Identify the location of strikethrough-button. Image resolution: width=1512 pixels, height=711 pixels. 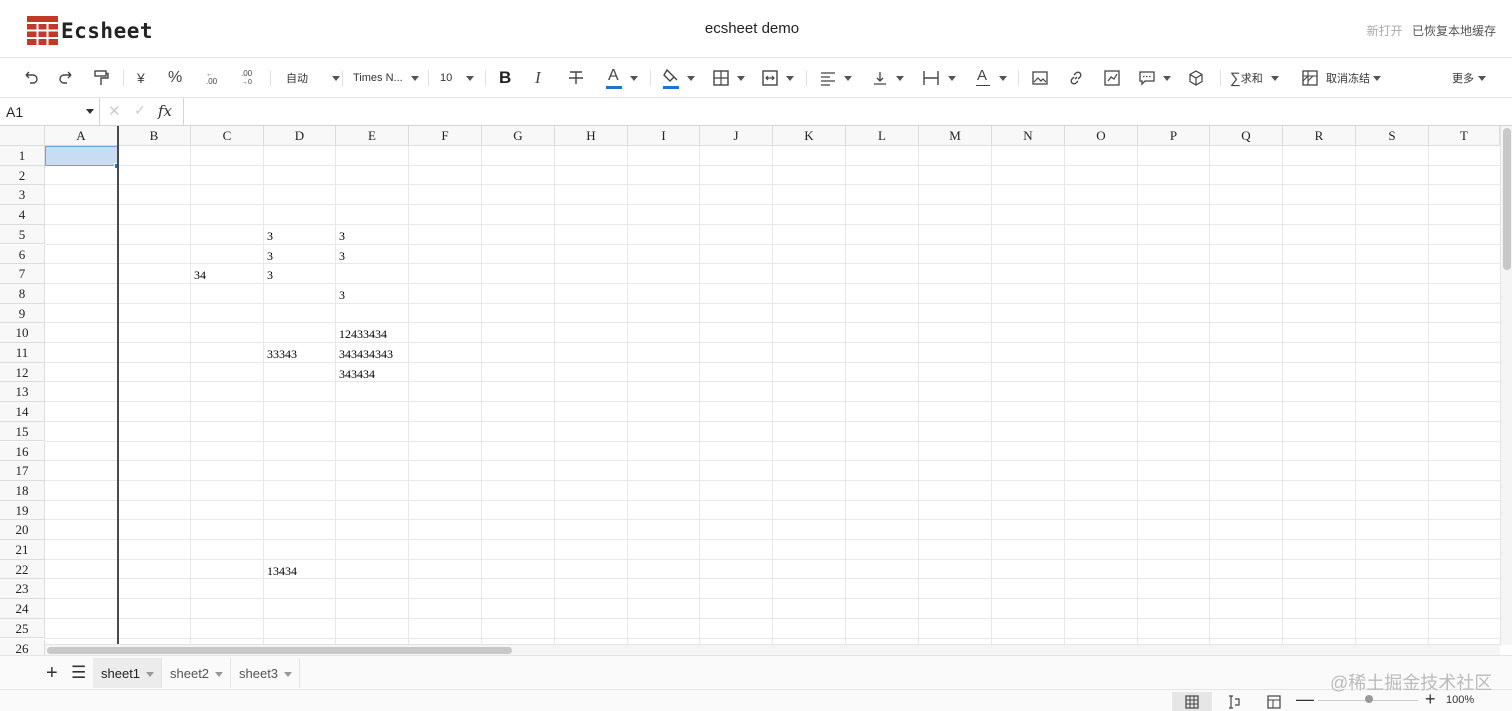
(576, 78).